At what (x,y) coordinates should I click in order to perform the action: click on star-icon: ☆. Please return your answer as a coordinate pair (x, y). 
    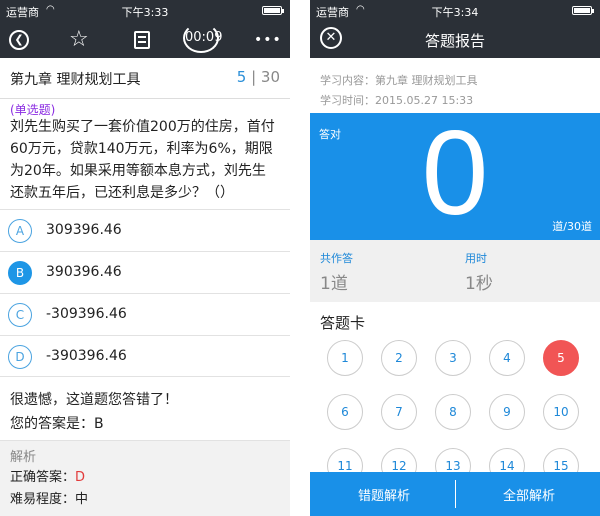
    Looking at the image, I should click on (79, 39).